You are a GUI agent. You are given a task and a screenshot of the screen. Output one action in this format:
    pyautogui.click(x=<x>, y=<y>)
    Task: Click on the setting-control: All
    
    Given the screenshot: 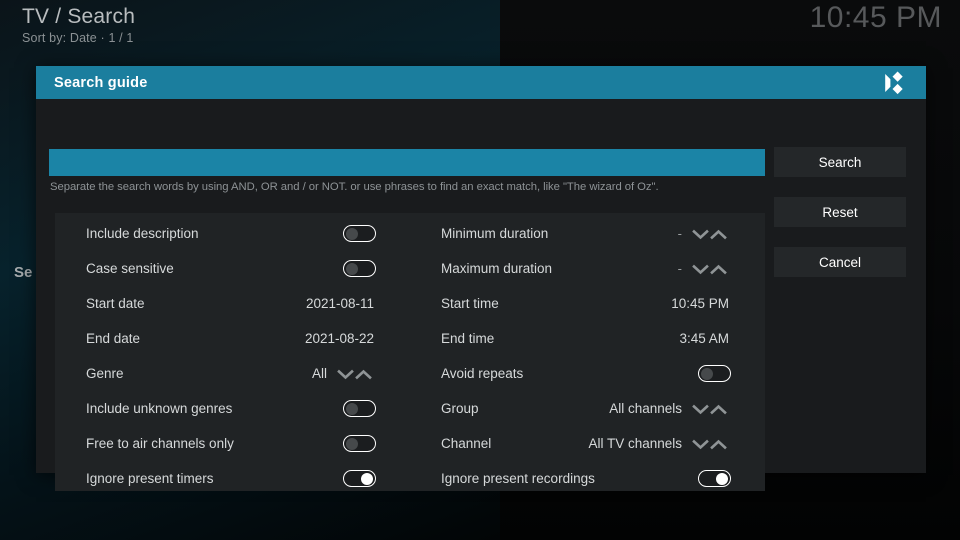 What is the action you would take?
    pyautogui.click(x=344, y=373)
    